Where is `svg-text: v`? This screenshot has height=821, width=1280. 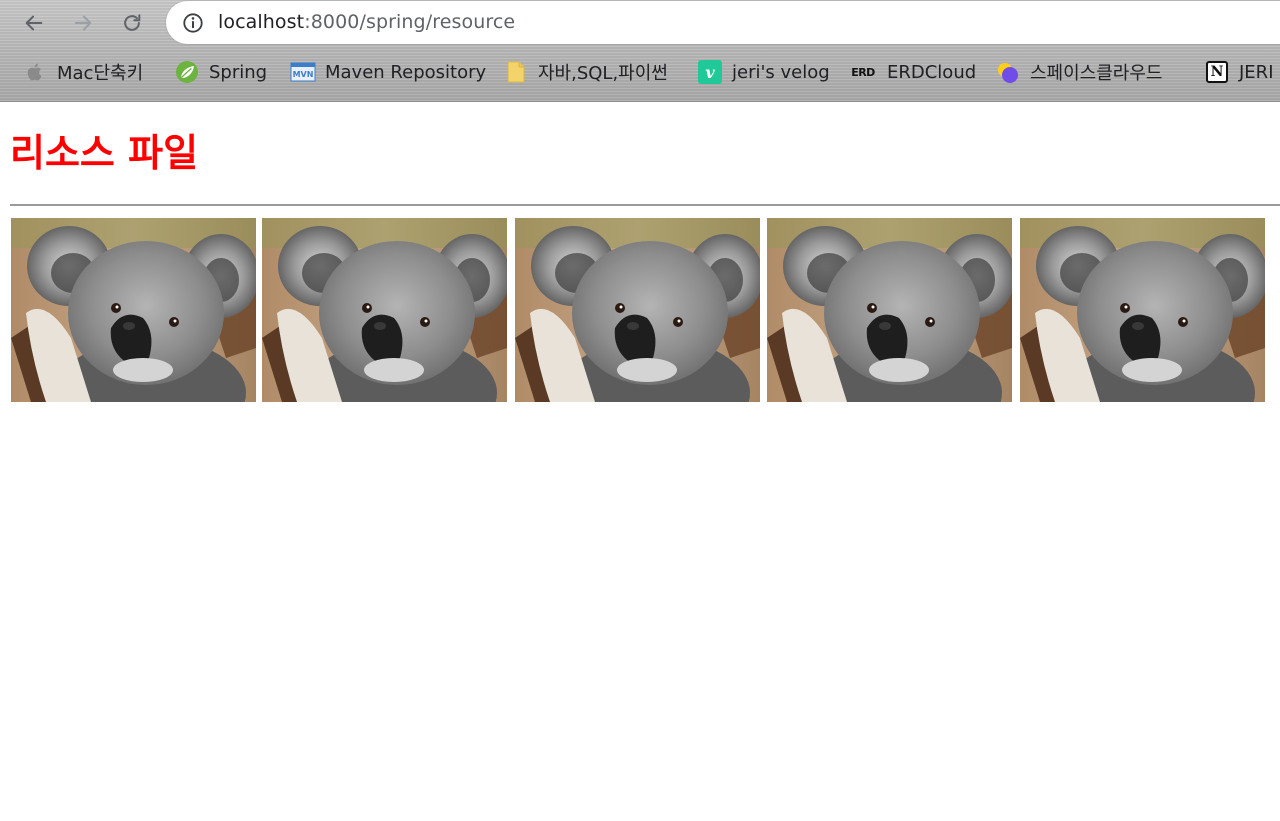 svg-text: v is located at coordinates (710, 72).